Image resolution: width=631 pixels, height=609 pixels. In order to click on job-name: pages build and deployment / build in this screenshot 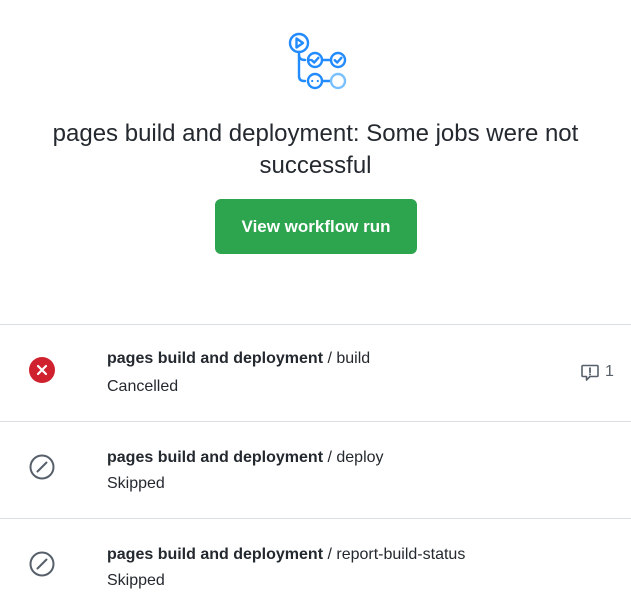, I will do `click(238, 359)`.